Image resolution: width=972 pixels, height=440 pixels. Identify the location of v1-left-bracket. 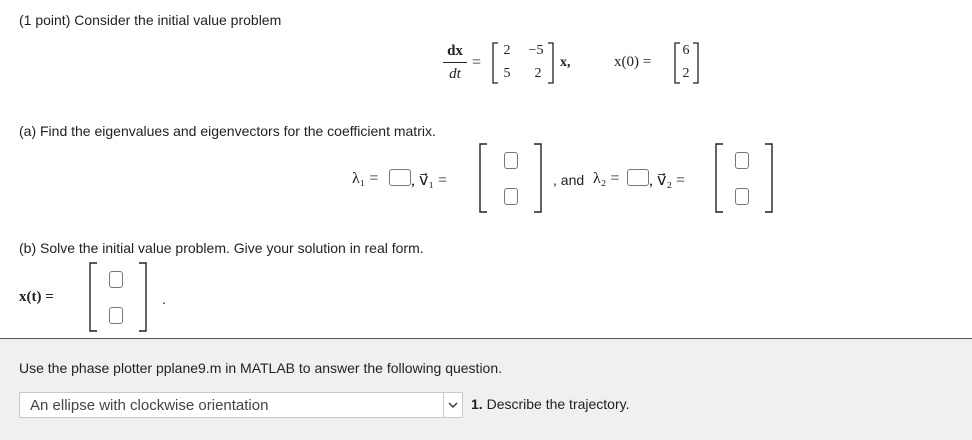
(483, 178).